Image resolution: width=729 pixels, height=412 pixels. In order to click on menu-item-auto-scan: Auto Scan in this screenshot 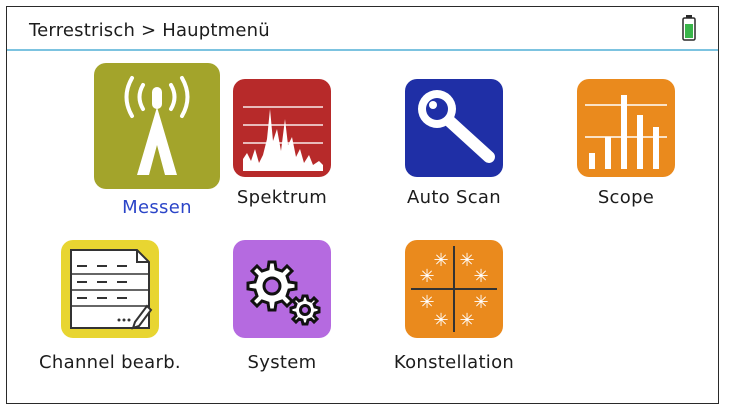, I will do `click(454, 143)`.